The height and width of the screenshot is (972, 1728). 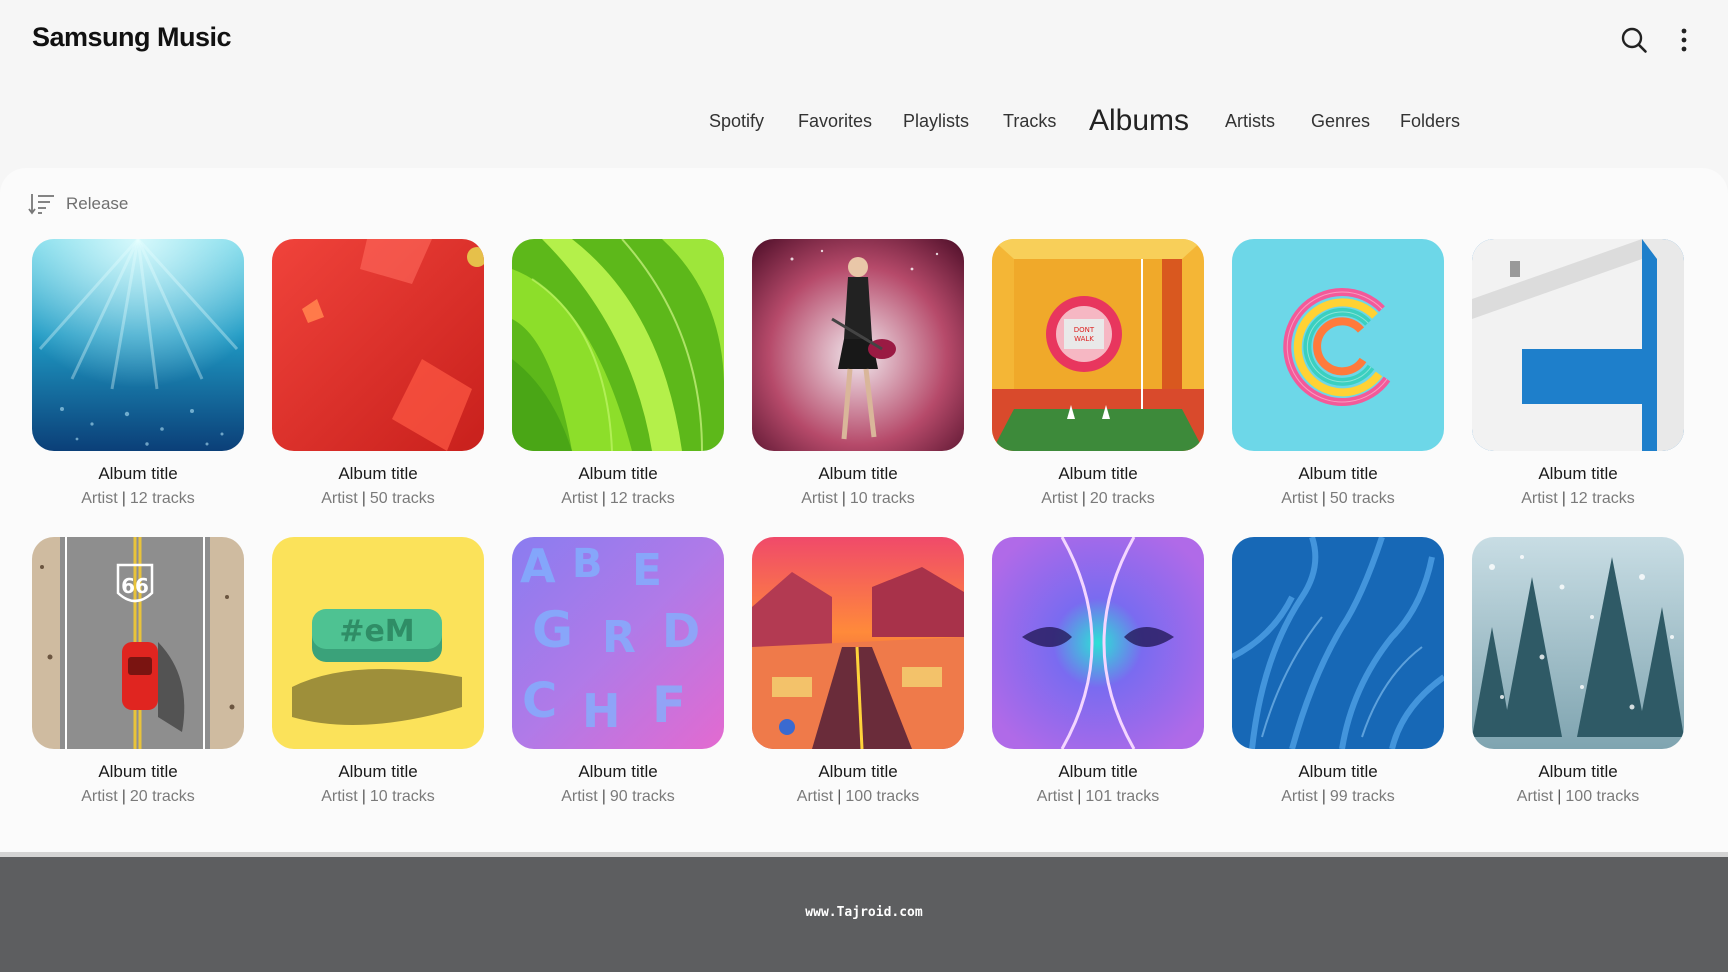 I want to click on album-track-count: 90 tracks, so click(x=642, y=796).